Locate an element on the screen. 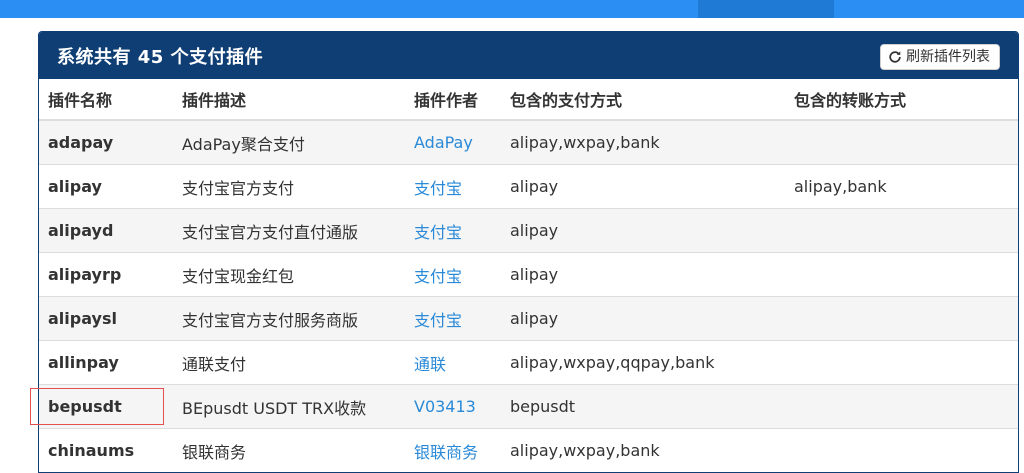 The image size is (1024, 473). plugin-name: alipay is located at coordinates (106, 186).